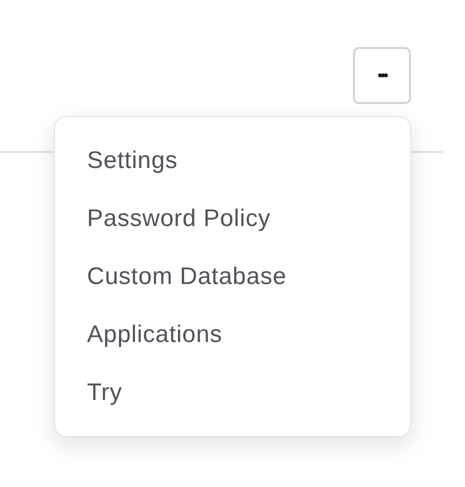 The image size is (465, 487). I want to click on menu-item: Custom Database, so click(232, 277).